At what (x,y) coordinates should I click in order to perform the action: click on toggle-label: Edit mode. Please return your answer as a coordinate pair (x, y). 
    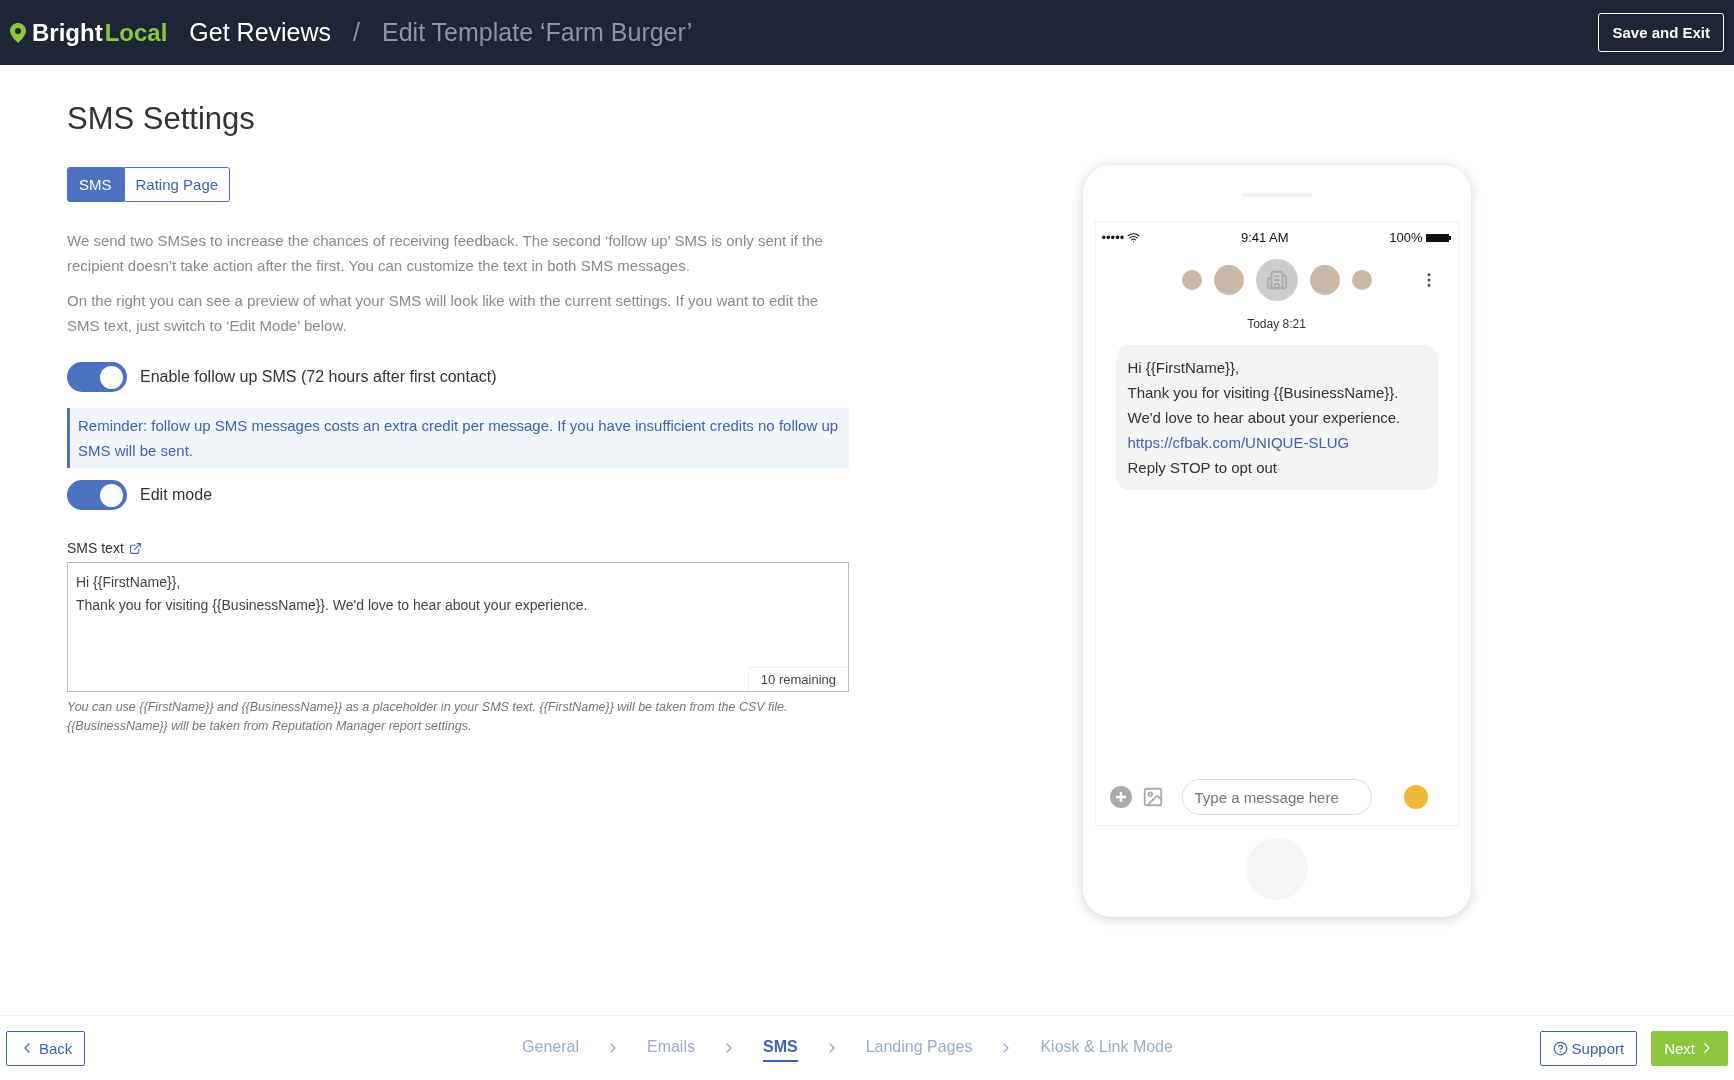
    Looking at the image, I should click on (176, 495).